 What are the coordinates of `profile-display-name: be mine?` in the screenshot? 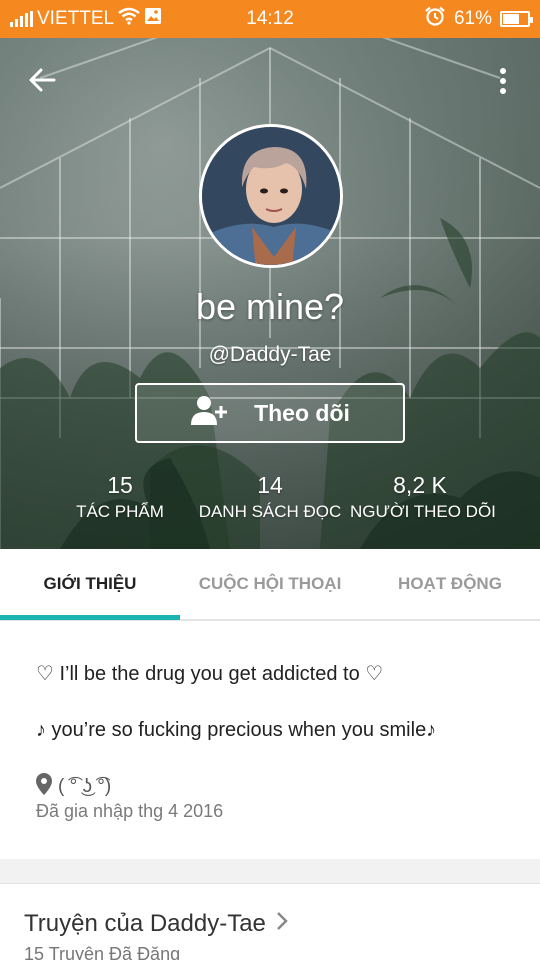 It's located at (270, 306).